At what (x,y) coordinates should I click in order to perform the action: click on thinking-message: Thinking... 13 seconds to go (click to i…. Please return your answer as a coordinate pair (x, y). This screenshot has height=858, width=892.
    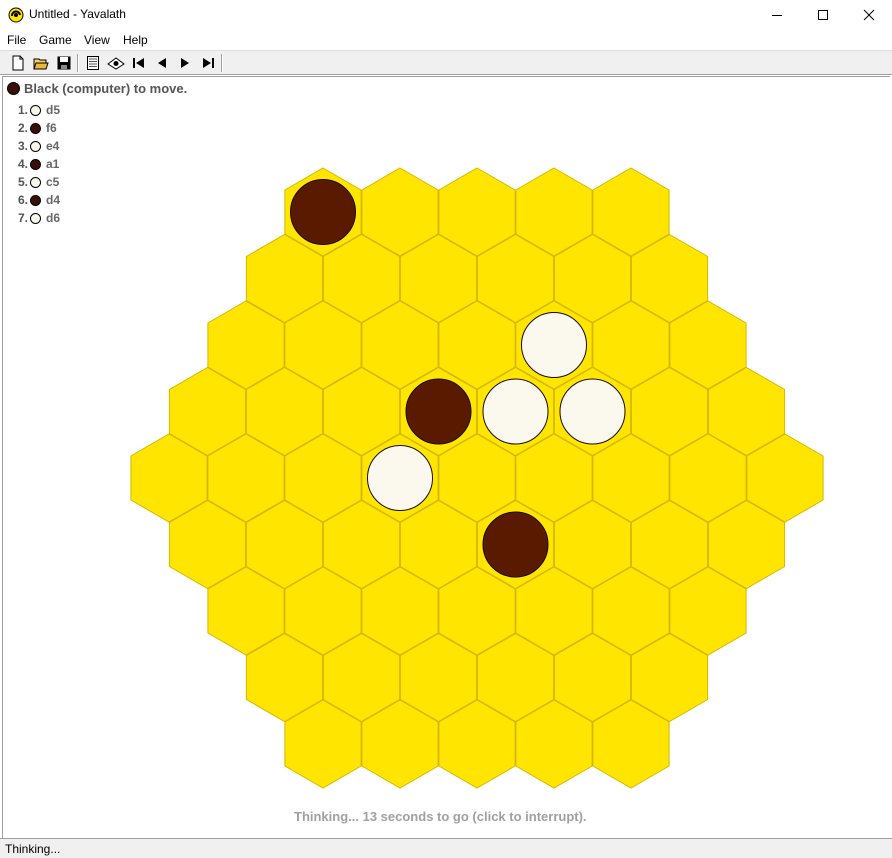
    Looking at the image, I should click on (440, 816).